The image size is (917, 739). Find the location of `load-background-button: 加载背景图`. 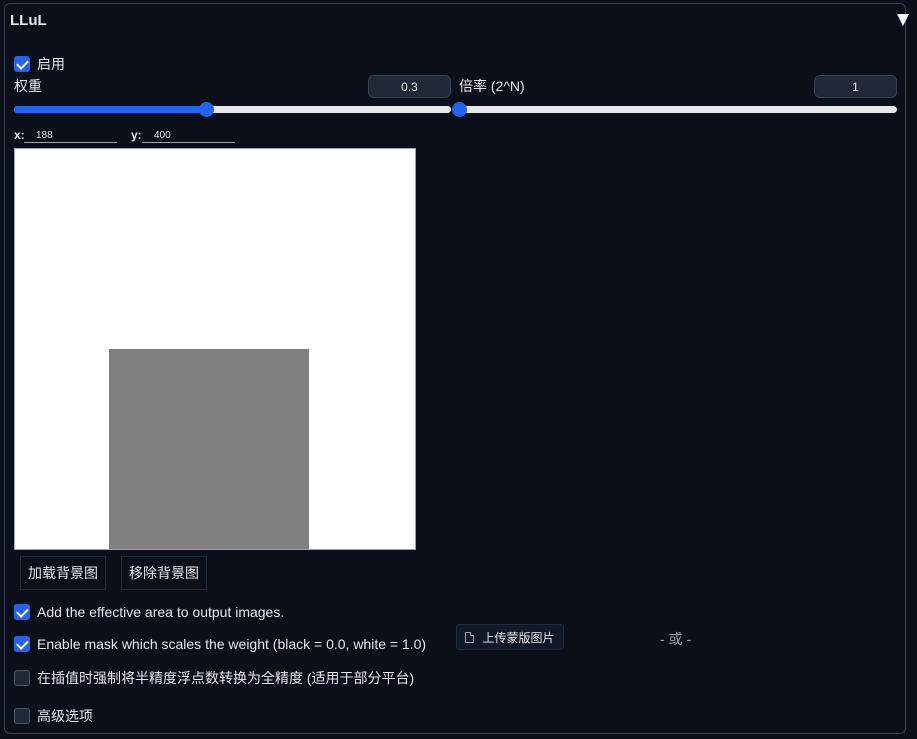

load-background-button: 加载背景图 is located at coordinates (63, 573).